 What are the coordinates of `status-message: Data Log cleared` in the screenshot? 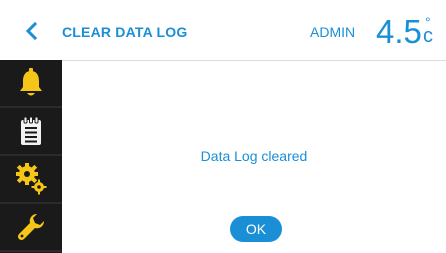 It's located at (254, 156).